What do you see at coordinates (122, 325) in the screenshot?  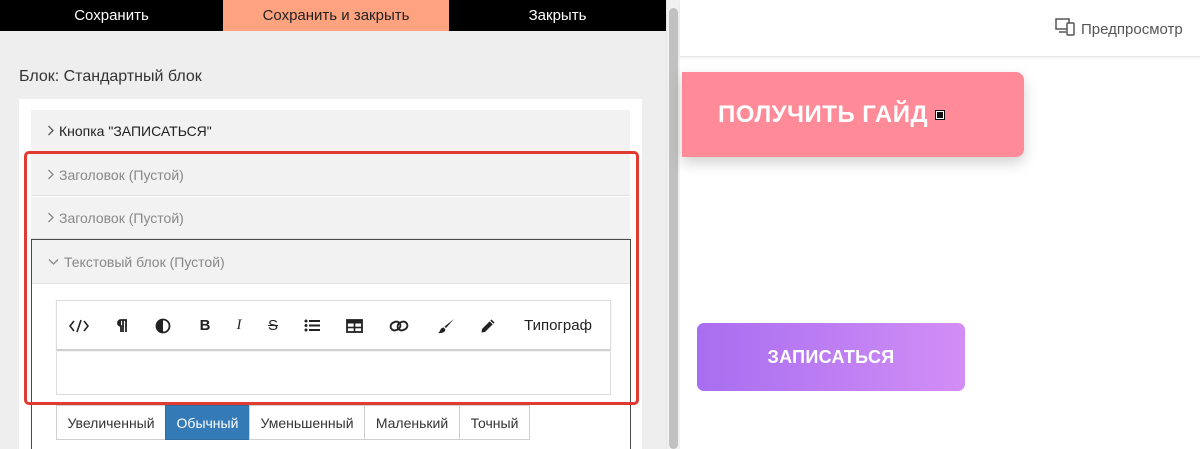 I see `paragraph-icon` at bounding box center [122, 325].